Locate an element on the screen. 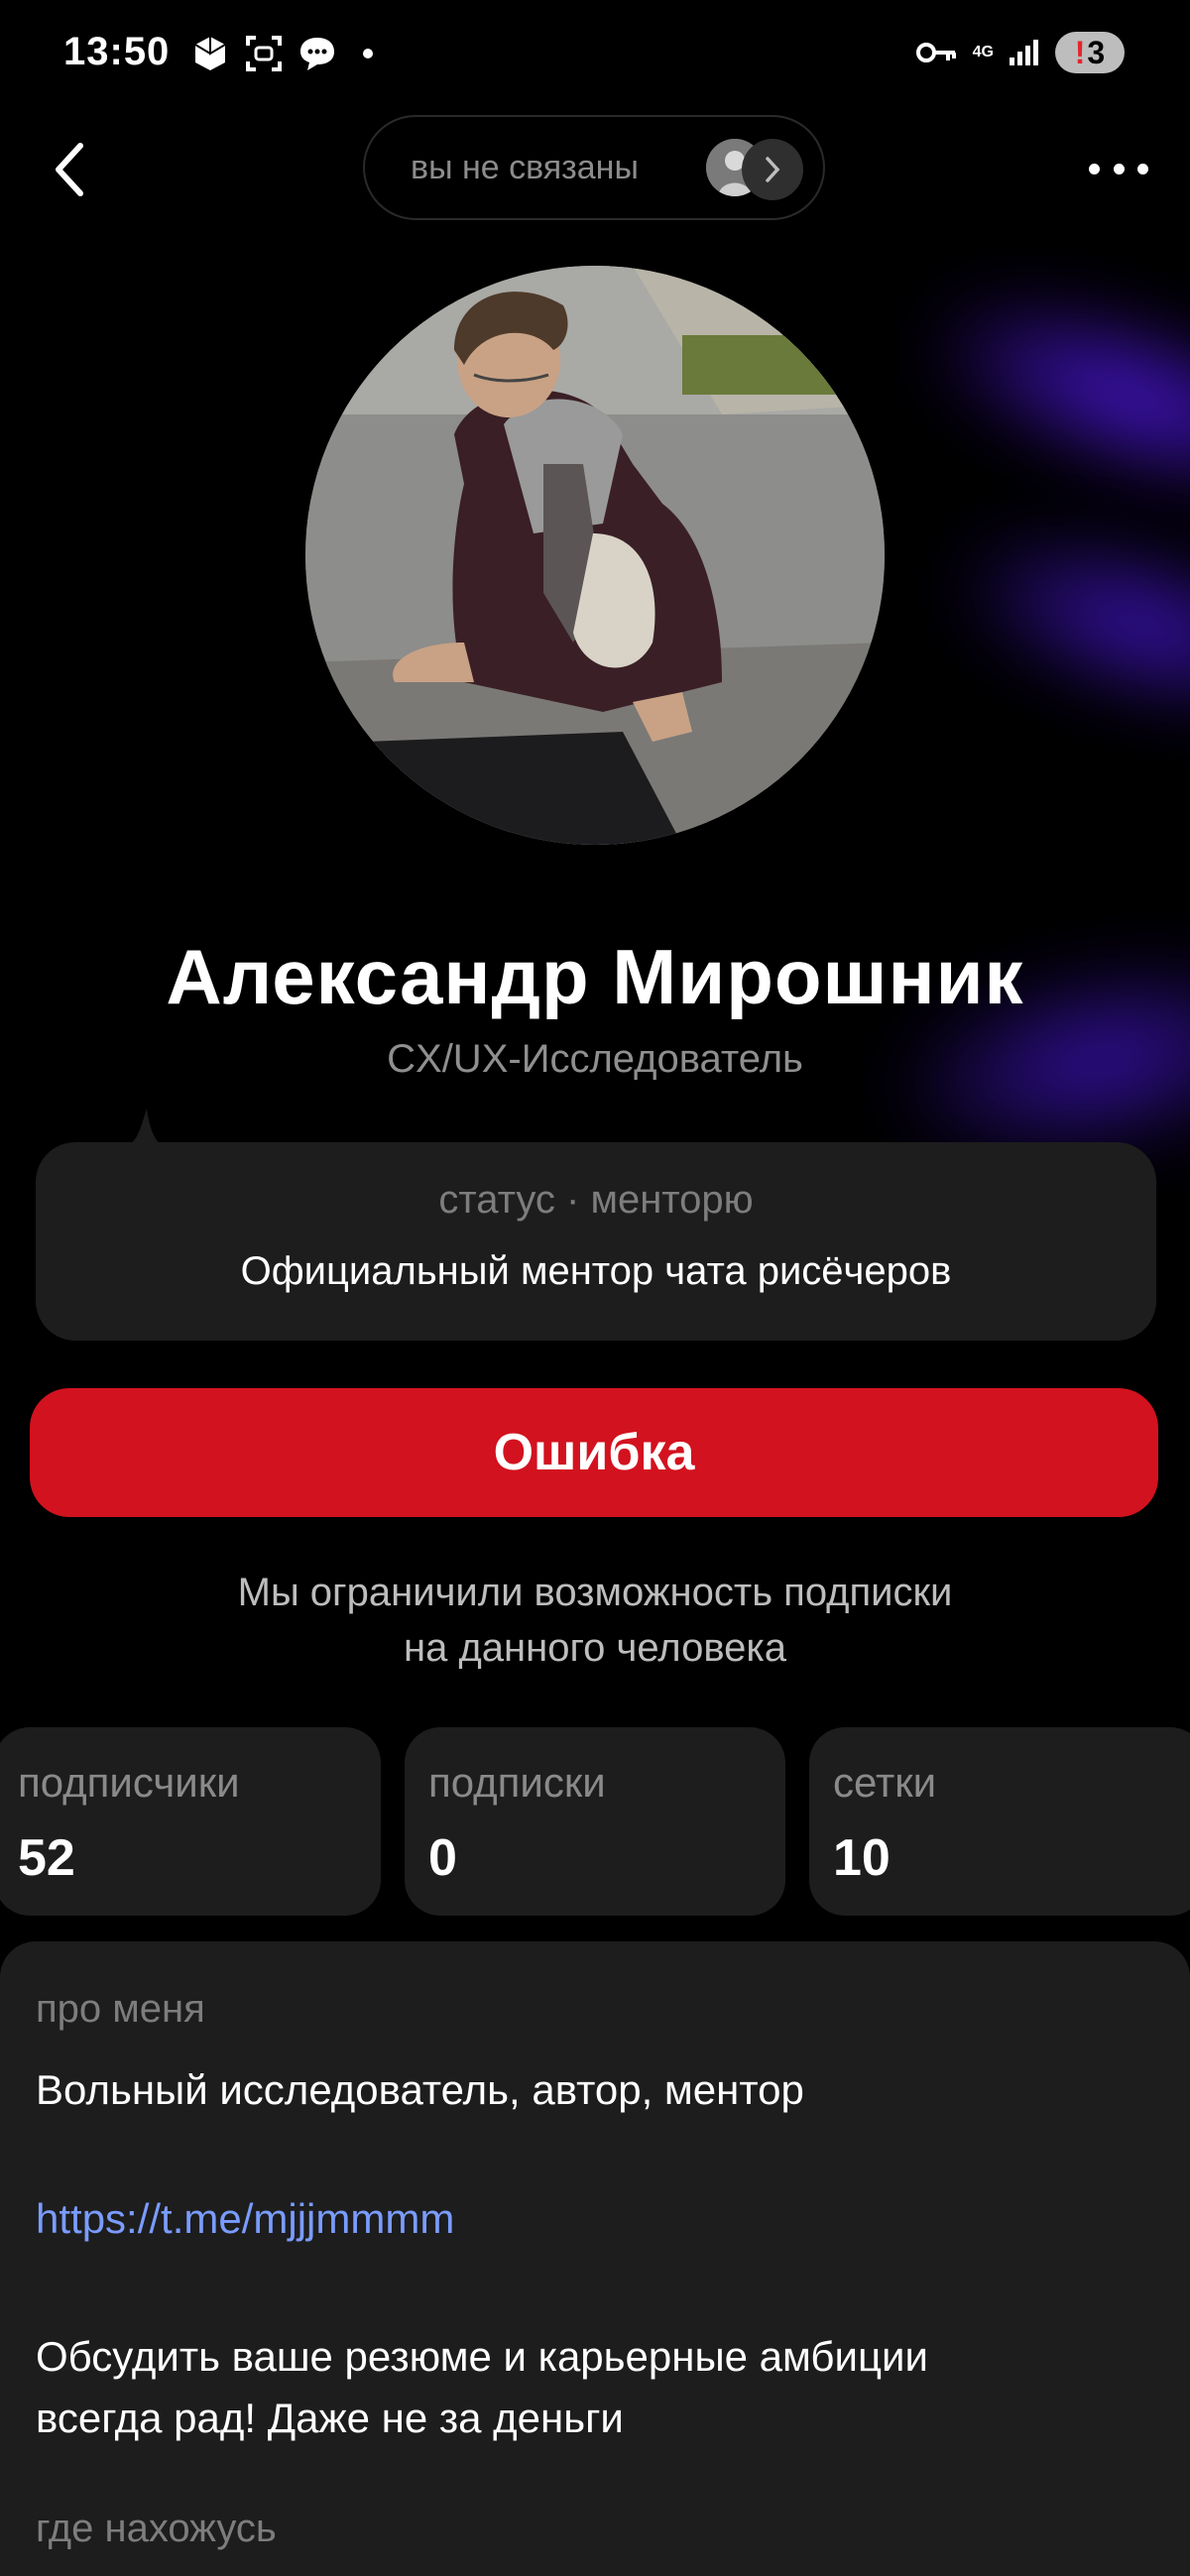 The width and height of the screenshot is (1190, 2576). profile-avatar is located at coordinates (595, 555).